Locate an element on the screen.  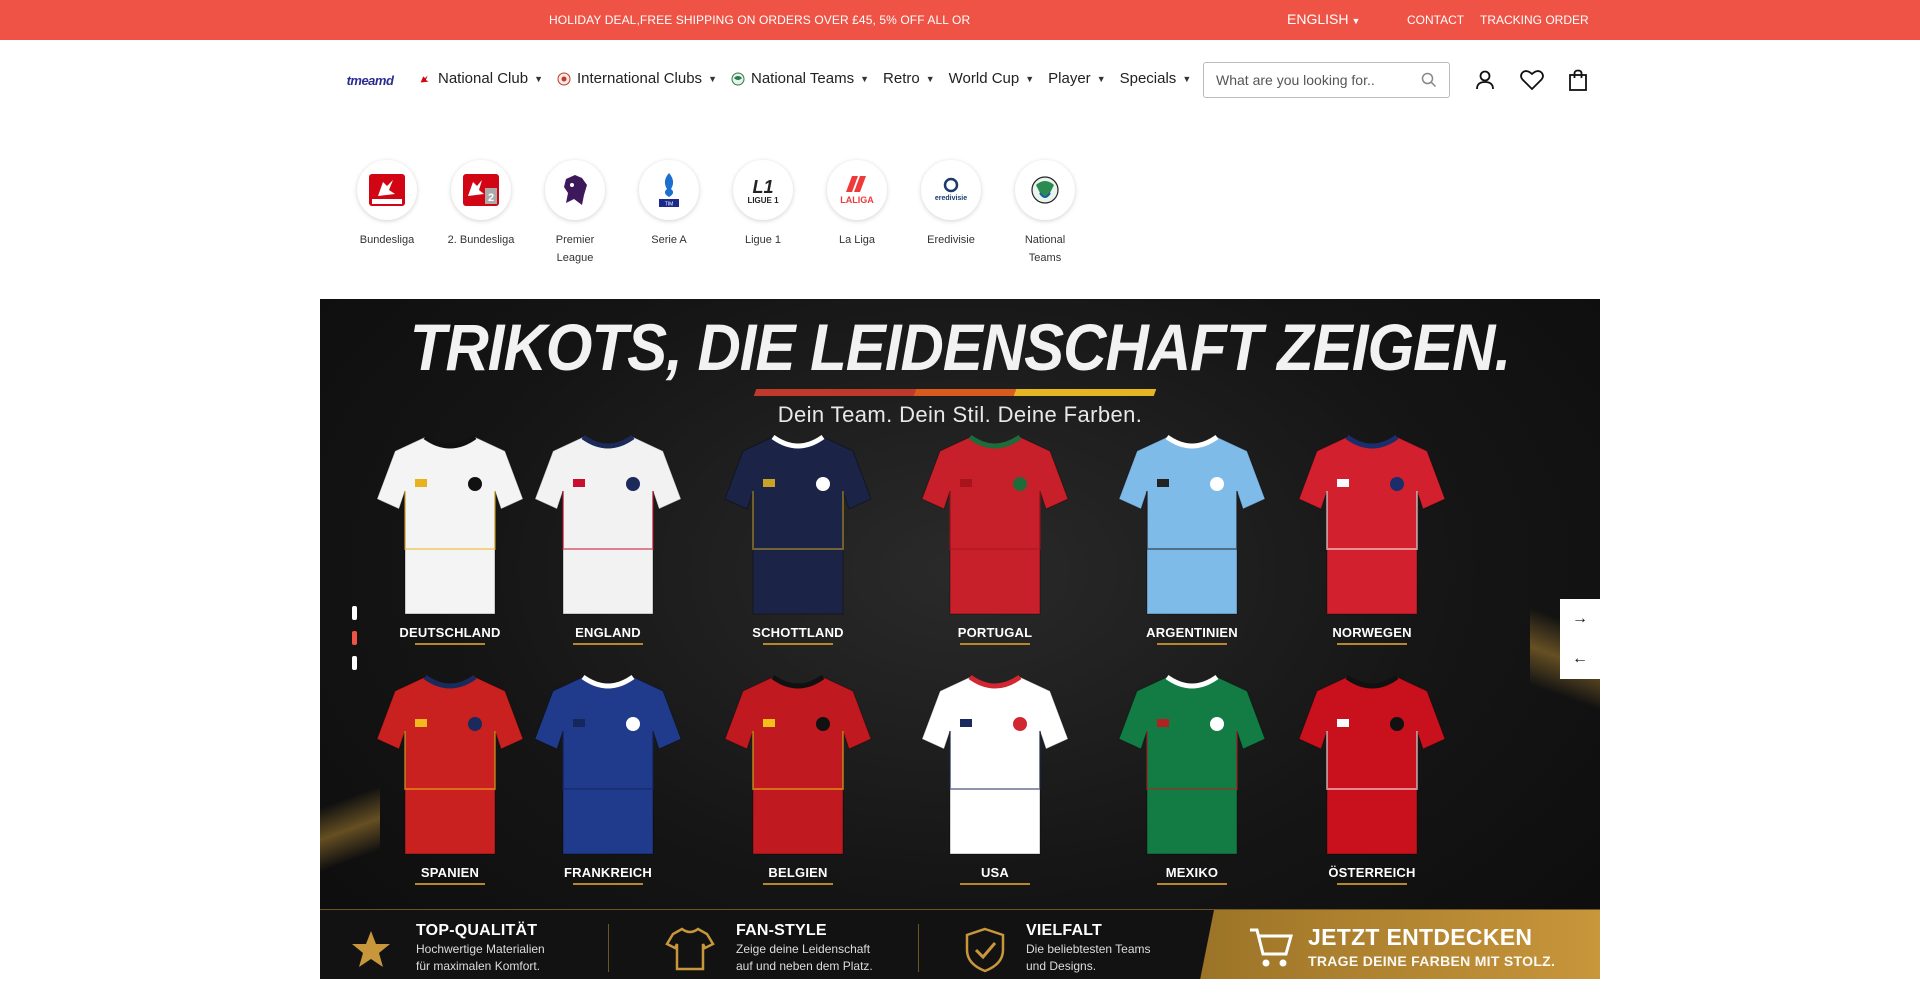
feature-desc: Die beliebtesten Teams is located at coordinates (1088, 949).